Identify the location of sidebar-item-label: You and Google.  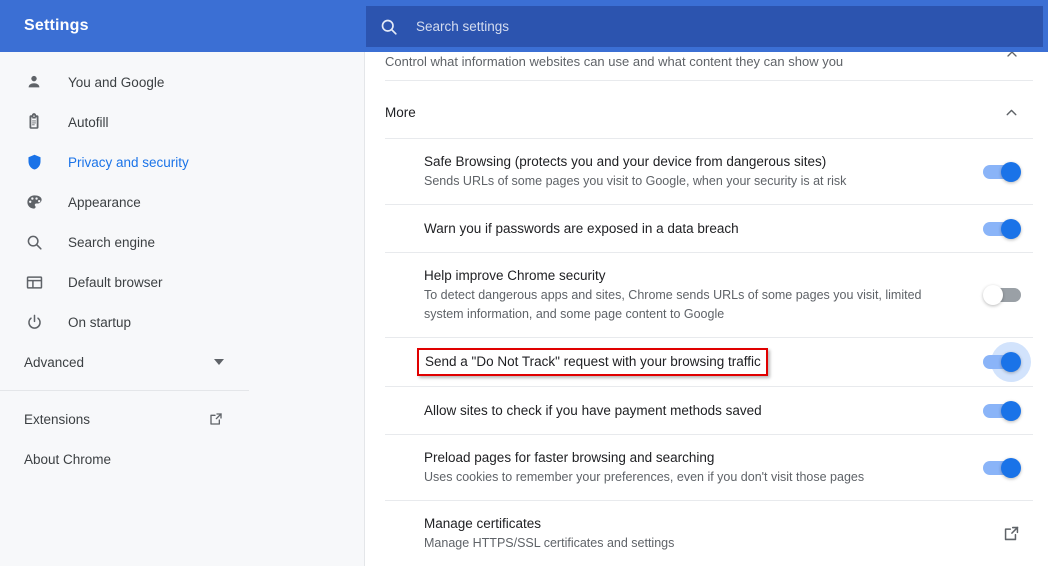
(116, 82).